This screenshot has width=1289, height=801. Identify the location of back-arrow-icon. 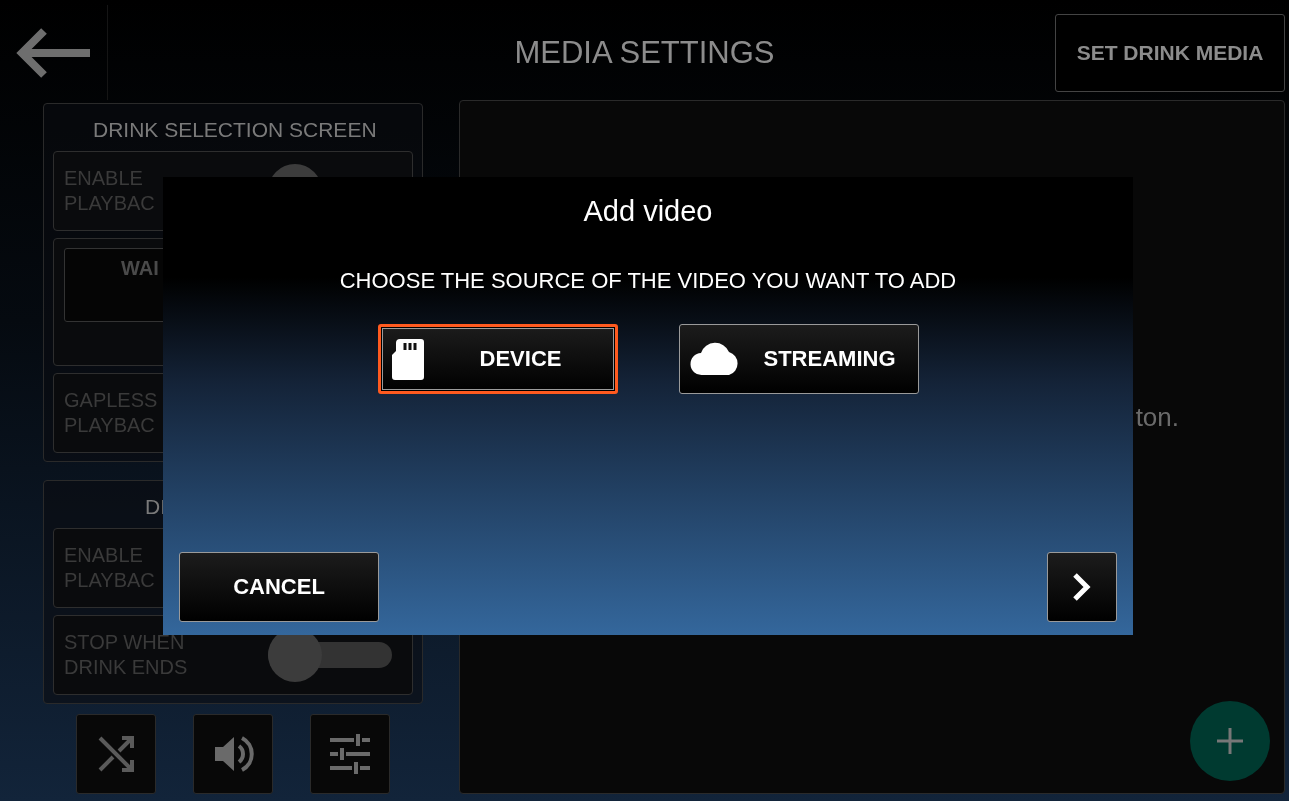
(53, 52).